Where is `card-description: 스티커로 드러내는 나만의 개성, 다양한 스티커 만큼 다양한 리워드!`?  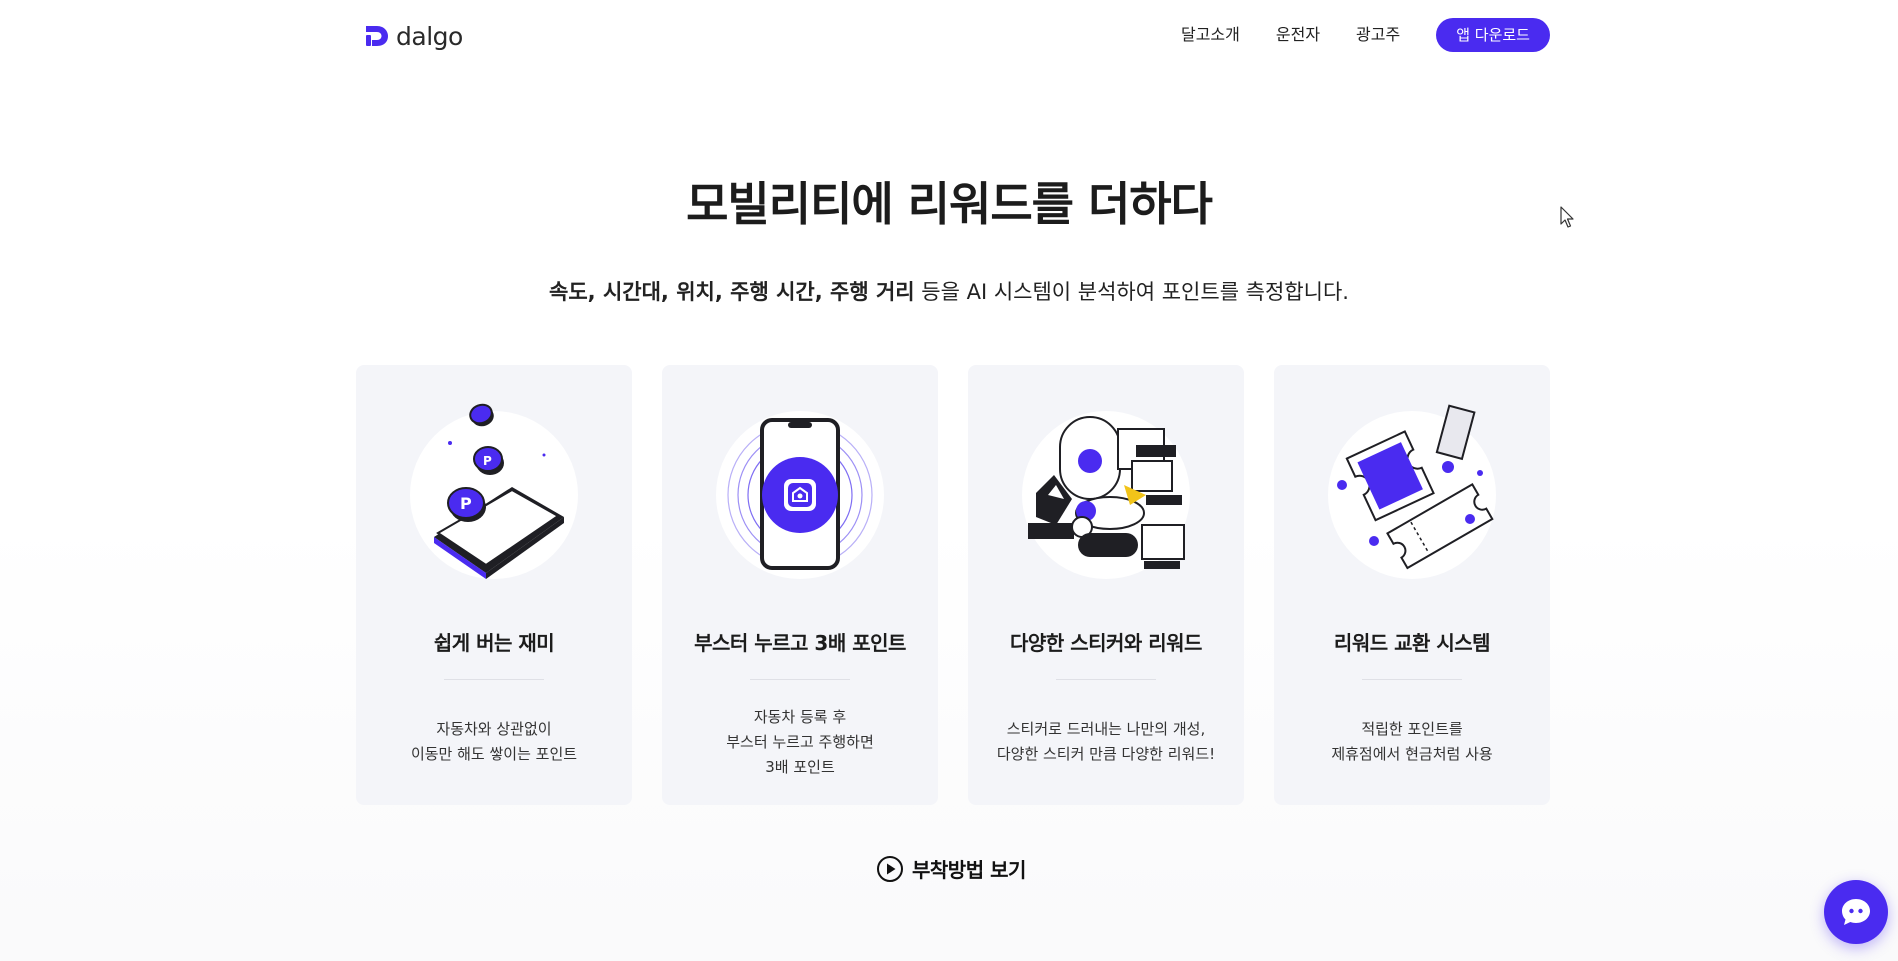 card-description: 스티커로 드러내는 나만의 개성, 다양한 스티커 만큼 다양한 리워드! is located at coordinates (1106, 741).